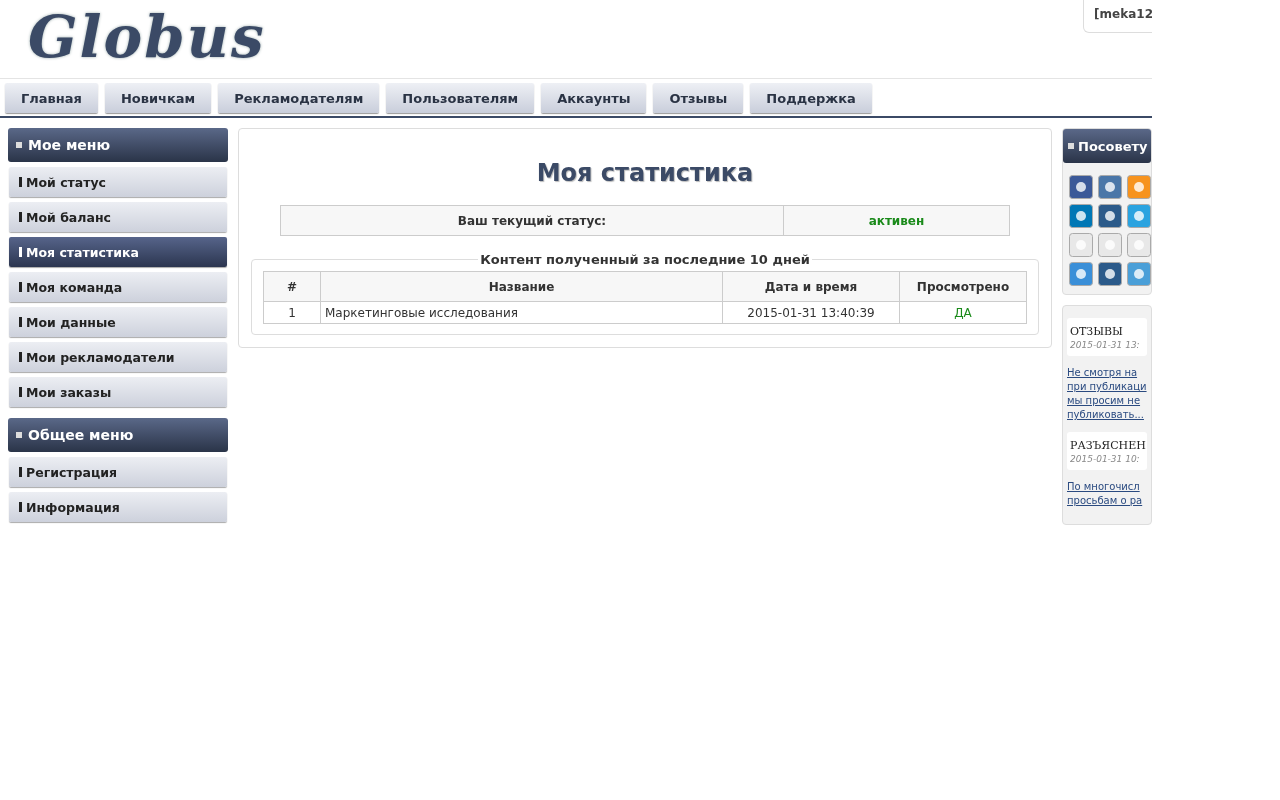 The width and height of the screenshot is (1280, 800). I want to click on menu-title: Мое меню, so click(69, 145).